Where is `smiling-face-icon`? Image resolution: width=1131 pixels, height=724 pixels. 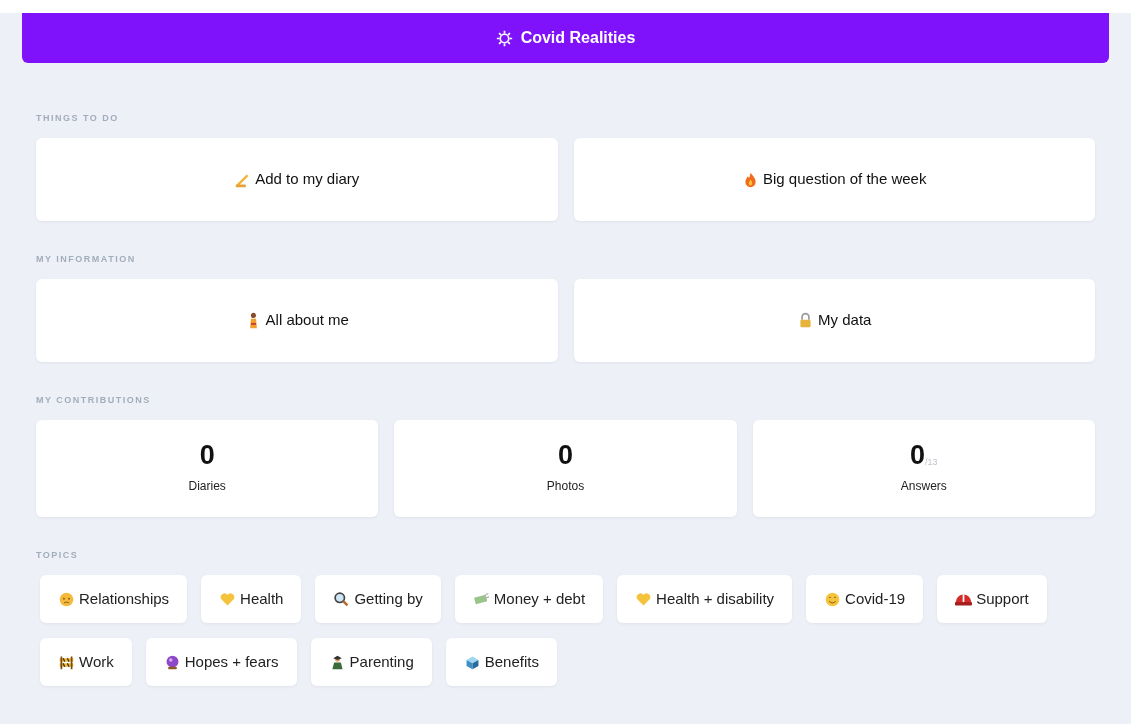
smiling-face-icon is located at coordinates (833, 599).